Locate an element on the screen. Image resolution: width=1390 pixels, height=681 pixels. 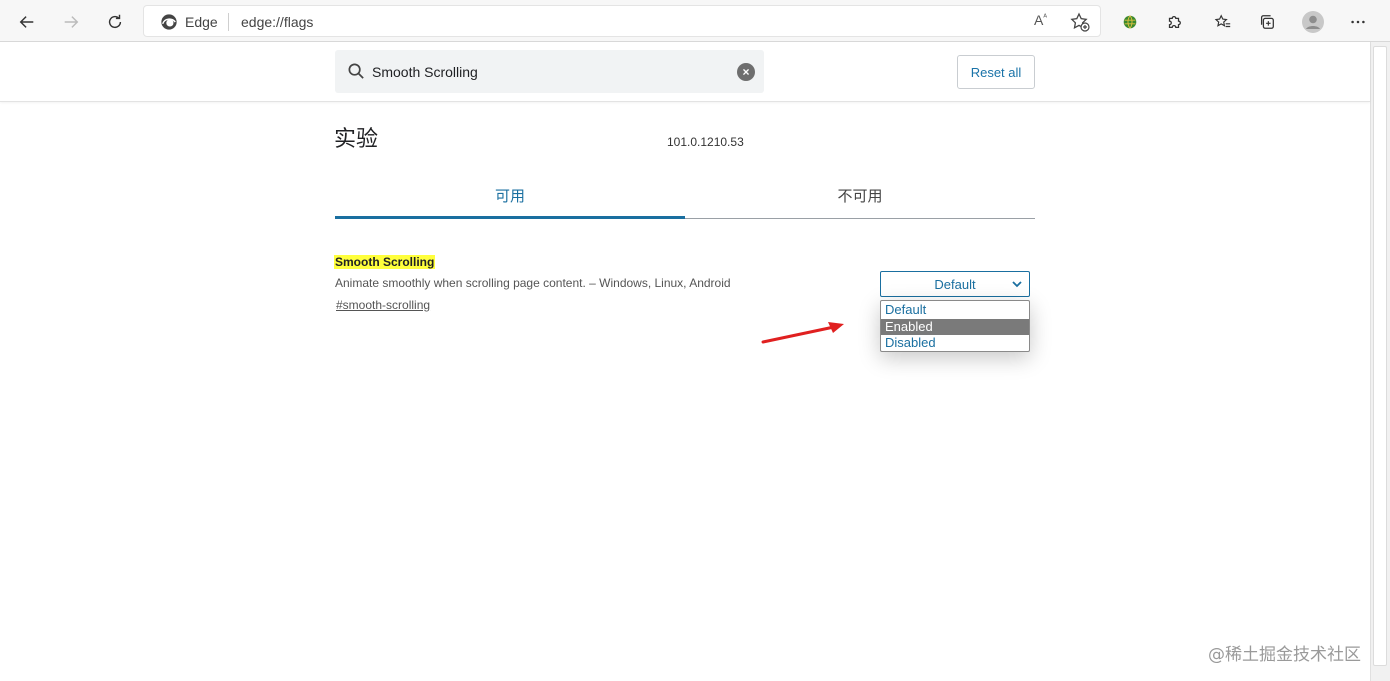
page-title: 实验 is located at coordinates (356, 139).